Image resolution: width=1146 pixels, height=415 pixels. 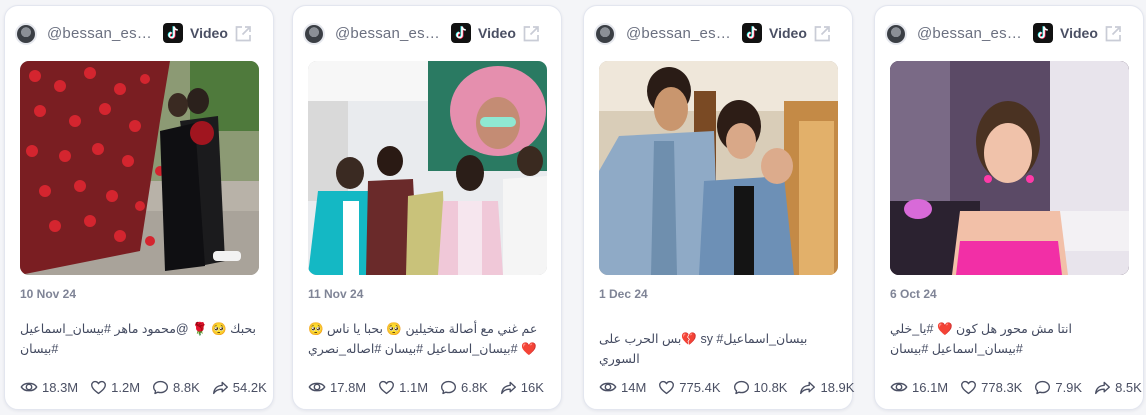 What do you see at coordinates (700, 387) in the screenshot?
I see `likes-count: 775.4K` at bounding box center [700, 387].